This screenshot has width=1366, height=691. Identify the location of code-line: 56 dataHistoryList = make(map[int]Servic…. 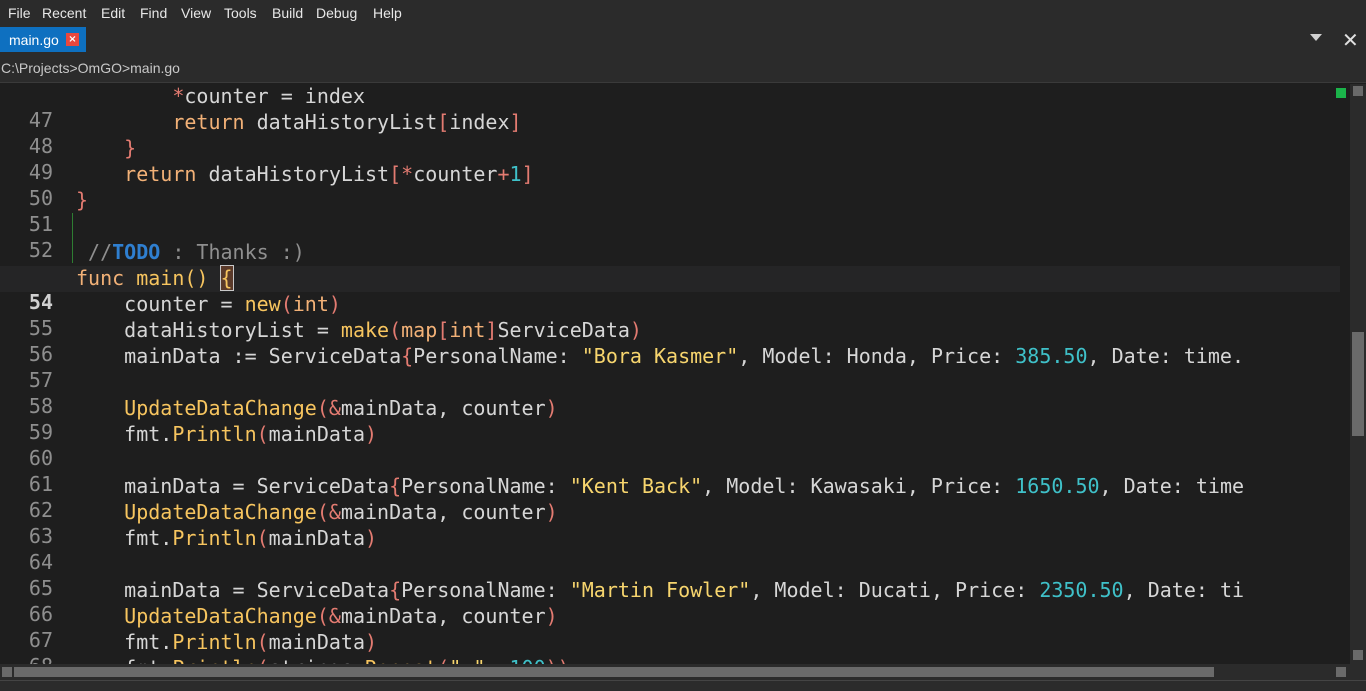
(670, 342).